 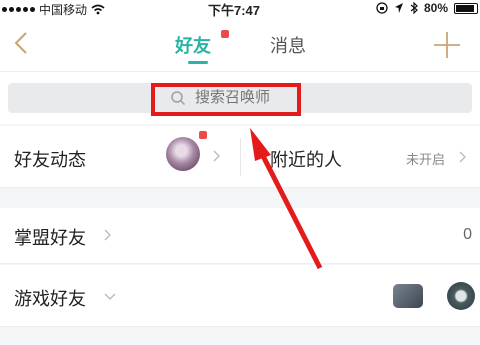 What do you see at coordinates (198, 62) in the screenshot?
I see `tab-active-indicator` at bounding box center [198, 62].